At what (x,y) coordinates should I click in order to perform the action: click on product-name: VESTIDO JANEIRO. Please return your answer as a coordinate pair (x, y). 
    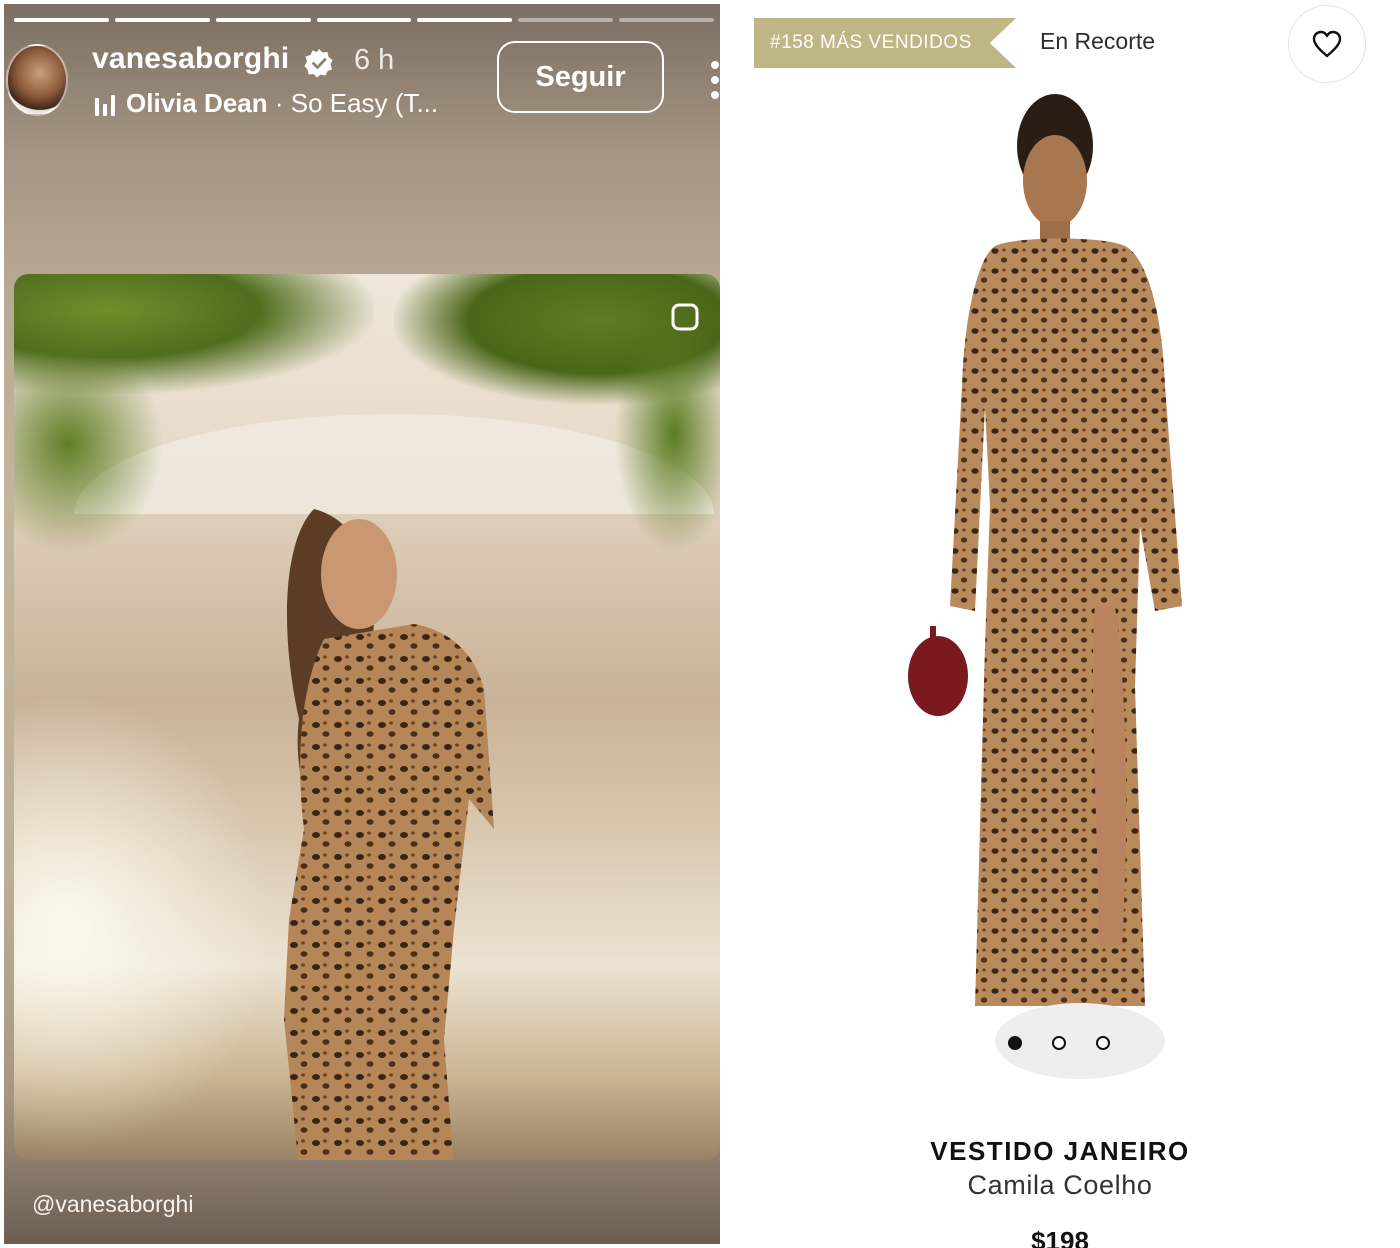
    Looking at the image, I should click on (1060, 1151).